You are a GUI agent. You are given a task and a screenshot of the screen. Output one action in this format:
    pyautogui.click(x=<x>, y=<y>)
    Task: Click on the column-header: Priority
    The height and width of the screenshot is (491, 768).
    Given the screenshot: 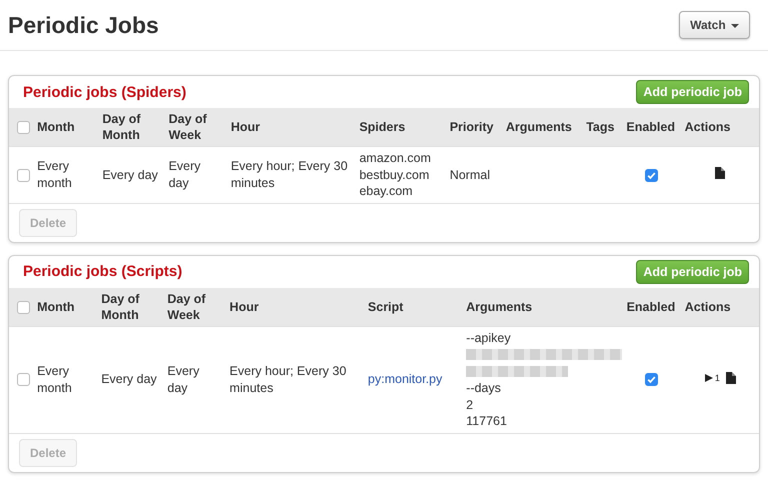 What is the action you would take?
    pyautogui.click(x=472, y=127)
    